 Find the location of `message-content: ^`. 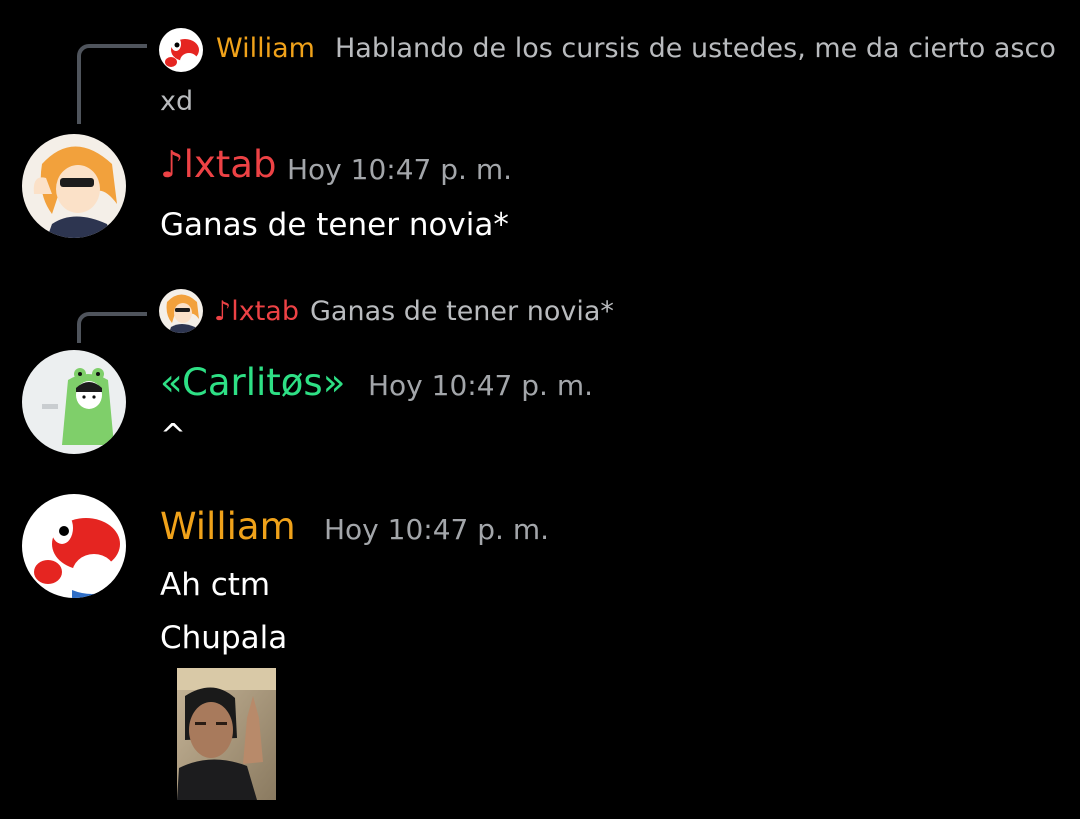

message-content: ^ is located at coordinates (173, 436).